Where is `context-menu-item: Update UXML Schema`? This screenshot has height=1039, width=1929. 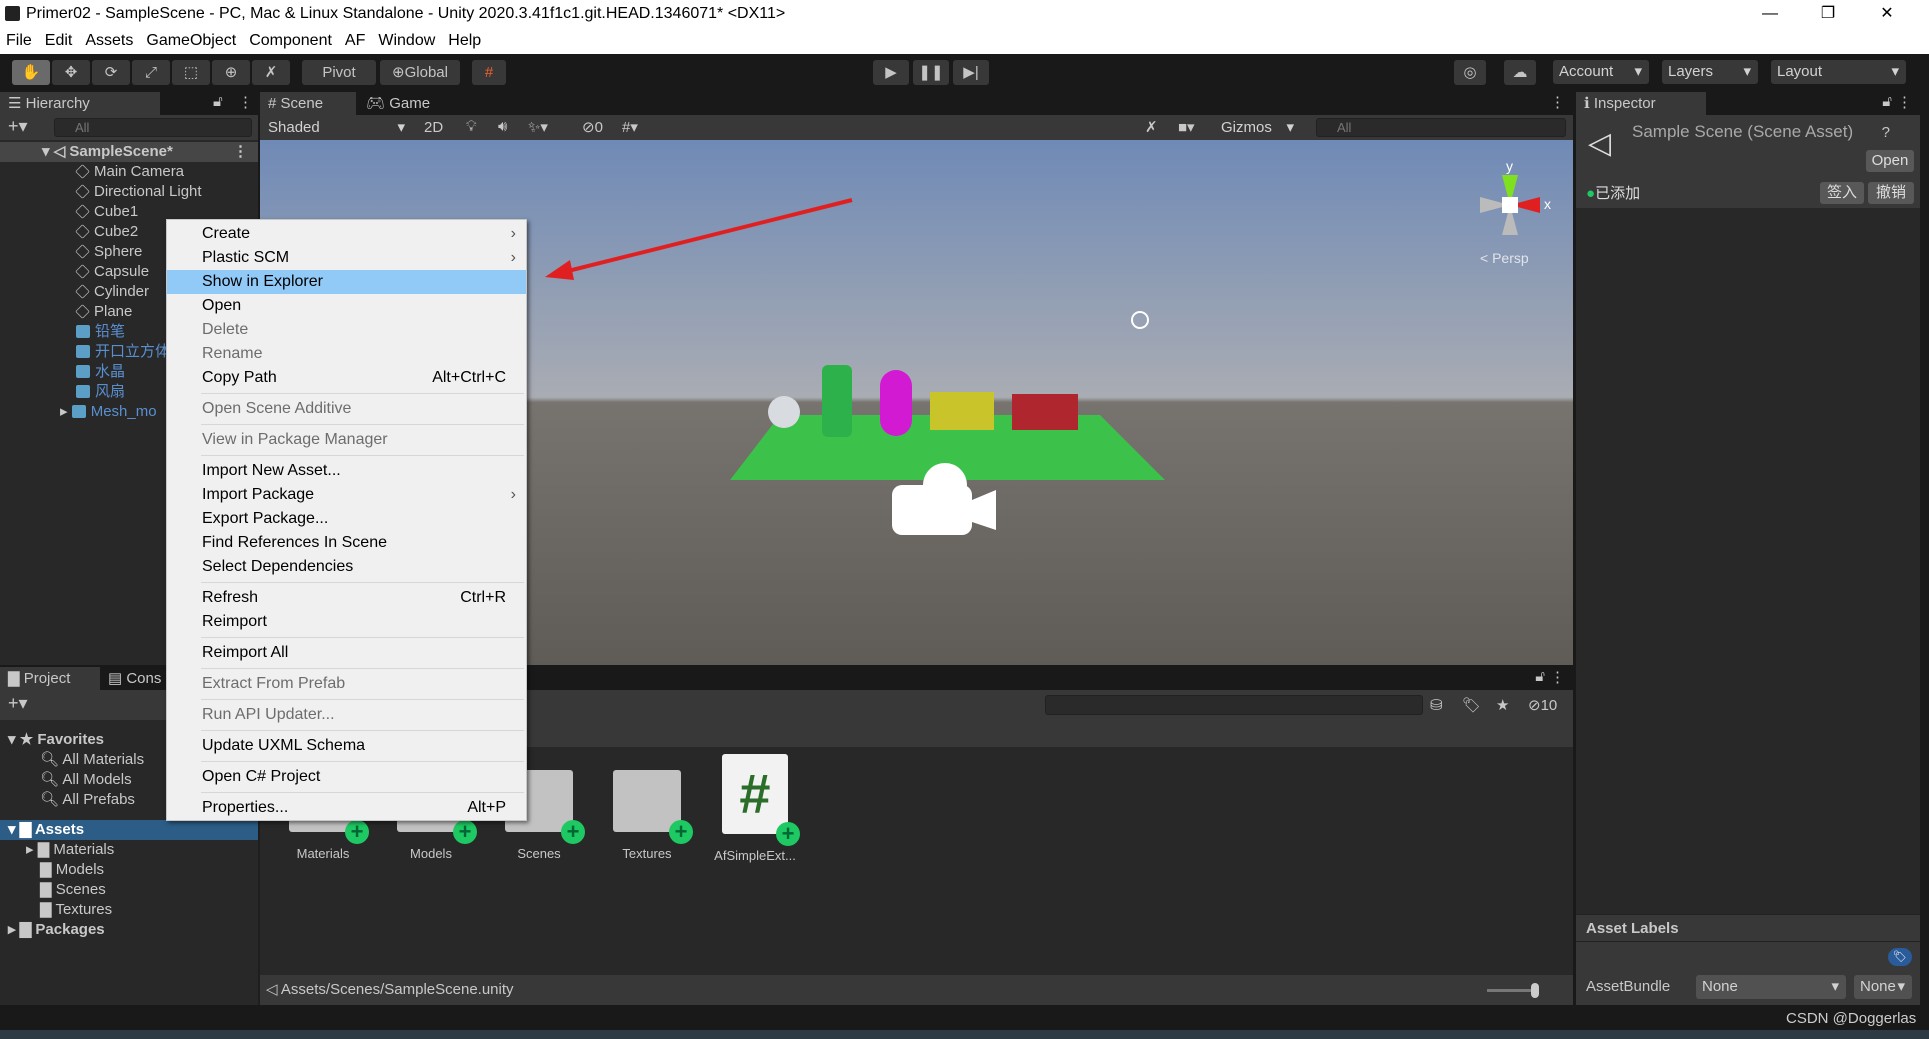 context-menu-item: Update UXML Schema is located at coordinates (346, 746).